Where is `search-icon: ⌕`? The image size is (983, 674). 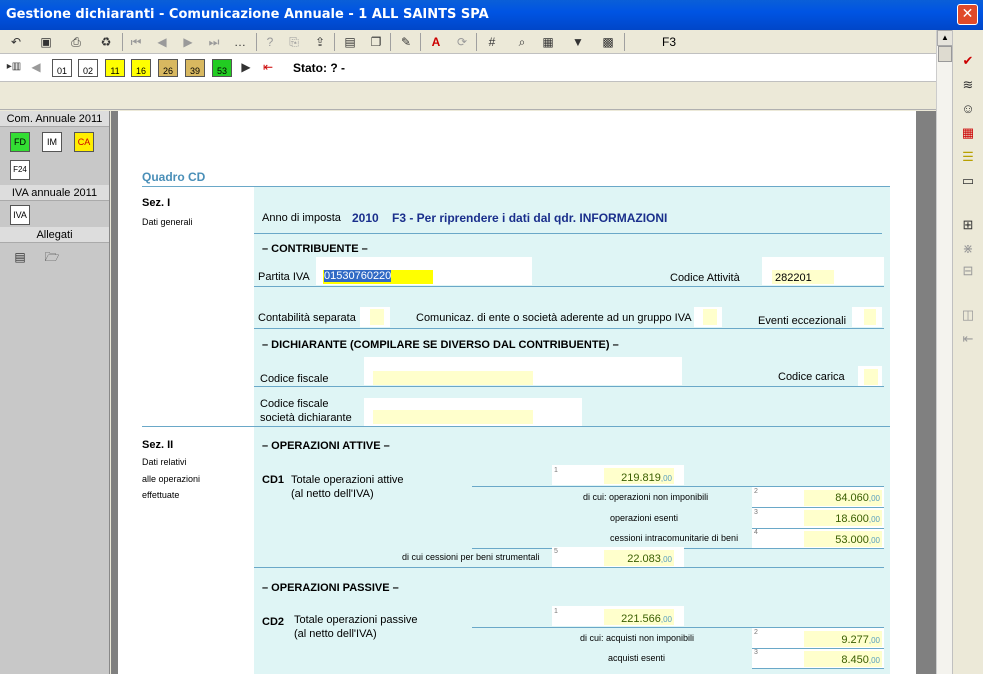 search-icon: ⌕ is located at coordinates (522, 42).